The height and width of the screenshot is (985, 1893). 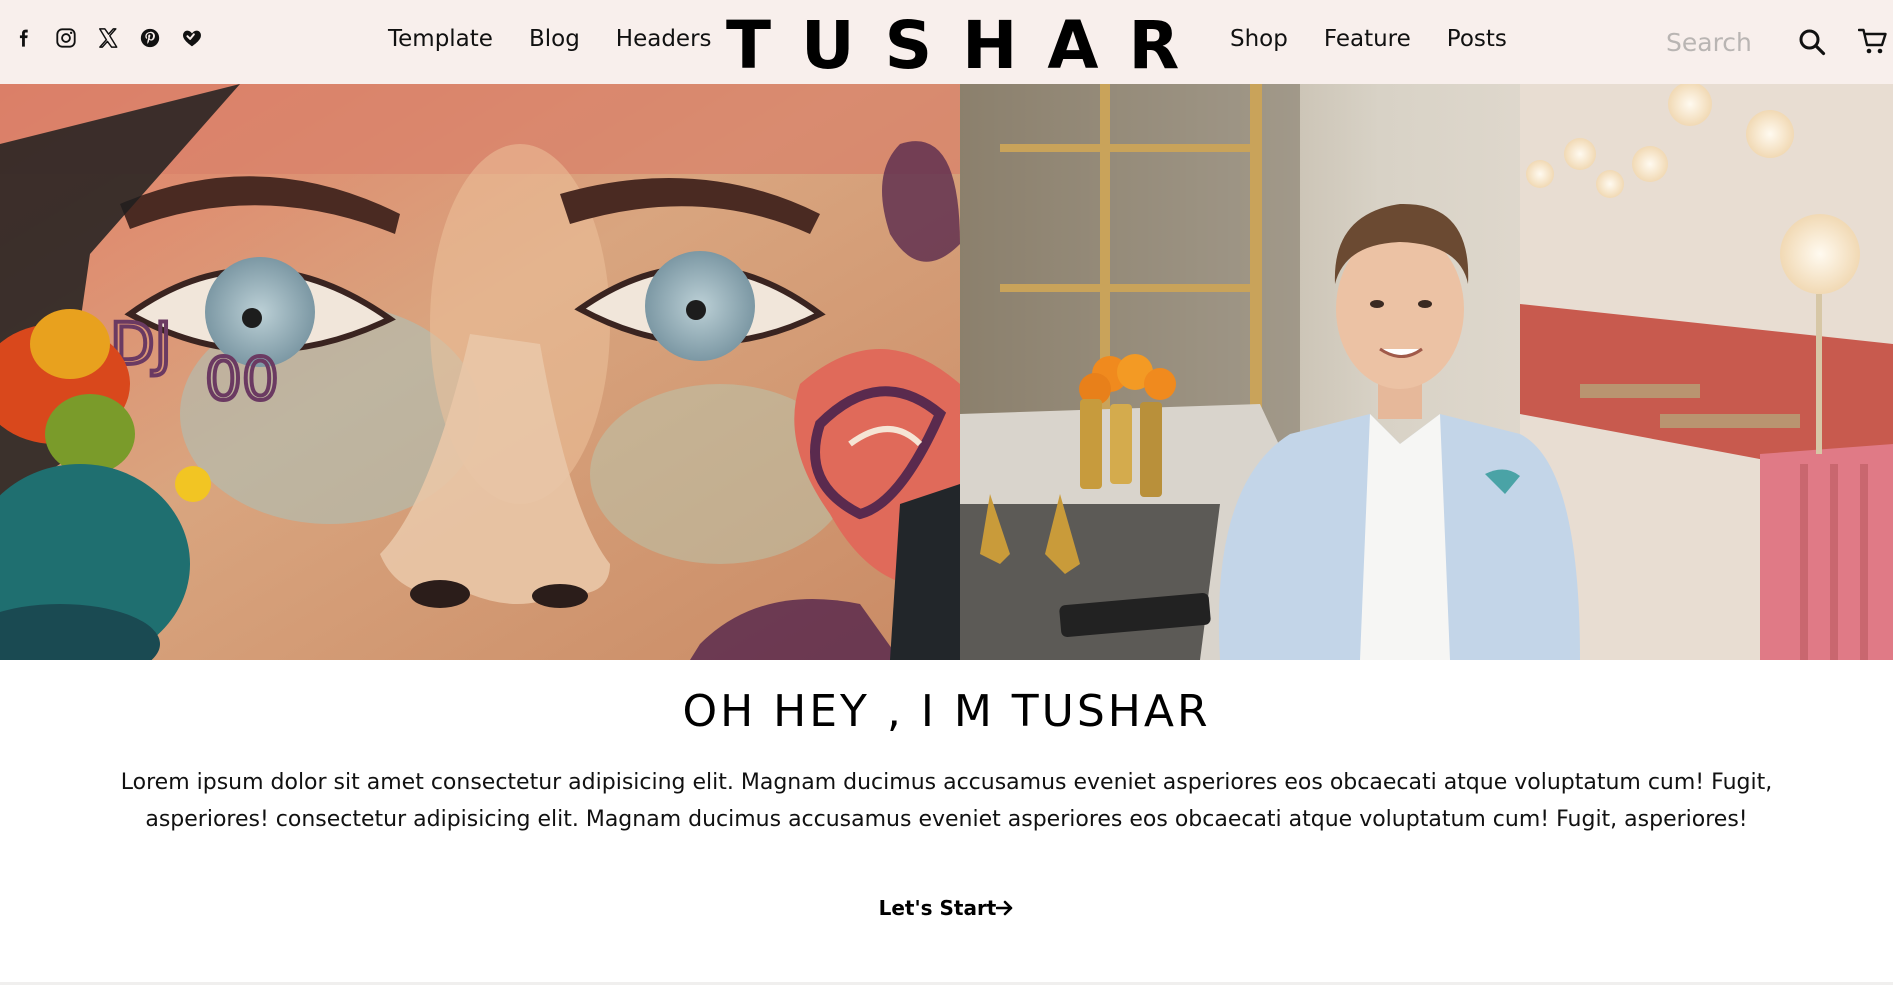 What do you see at coordinates (946, 711) in the screenshot?
I see `intro-heading: OH HEY , I M TUSHAR` at bounding box center [946, 711].